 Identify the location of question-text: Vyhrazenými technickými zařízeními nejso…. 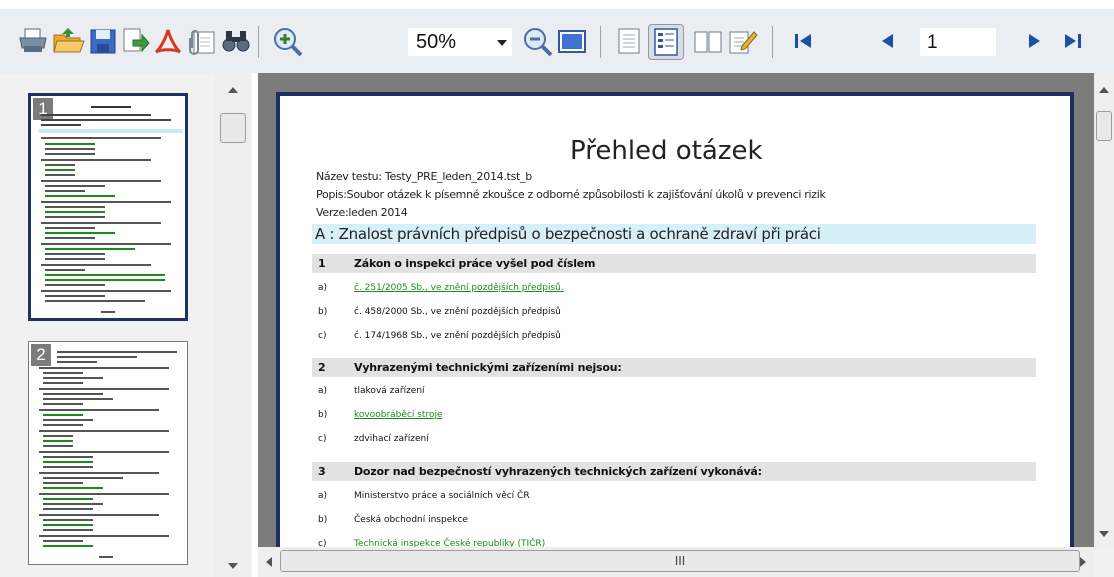
(488, 367).